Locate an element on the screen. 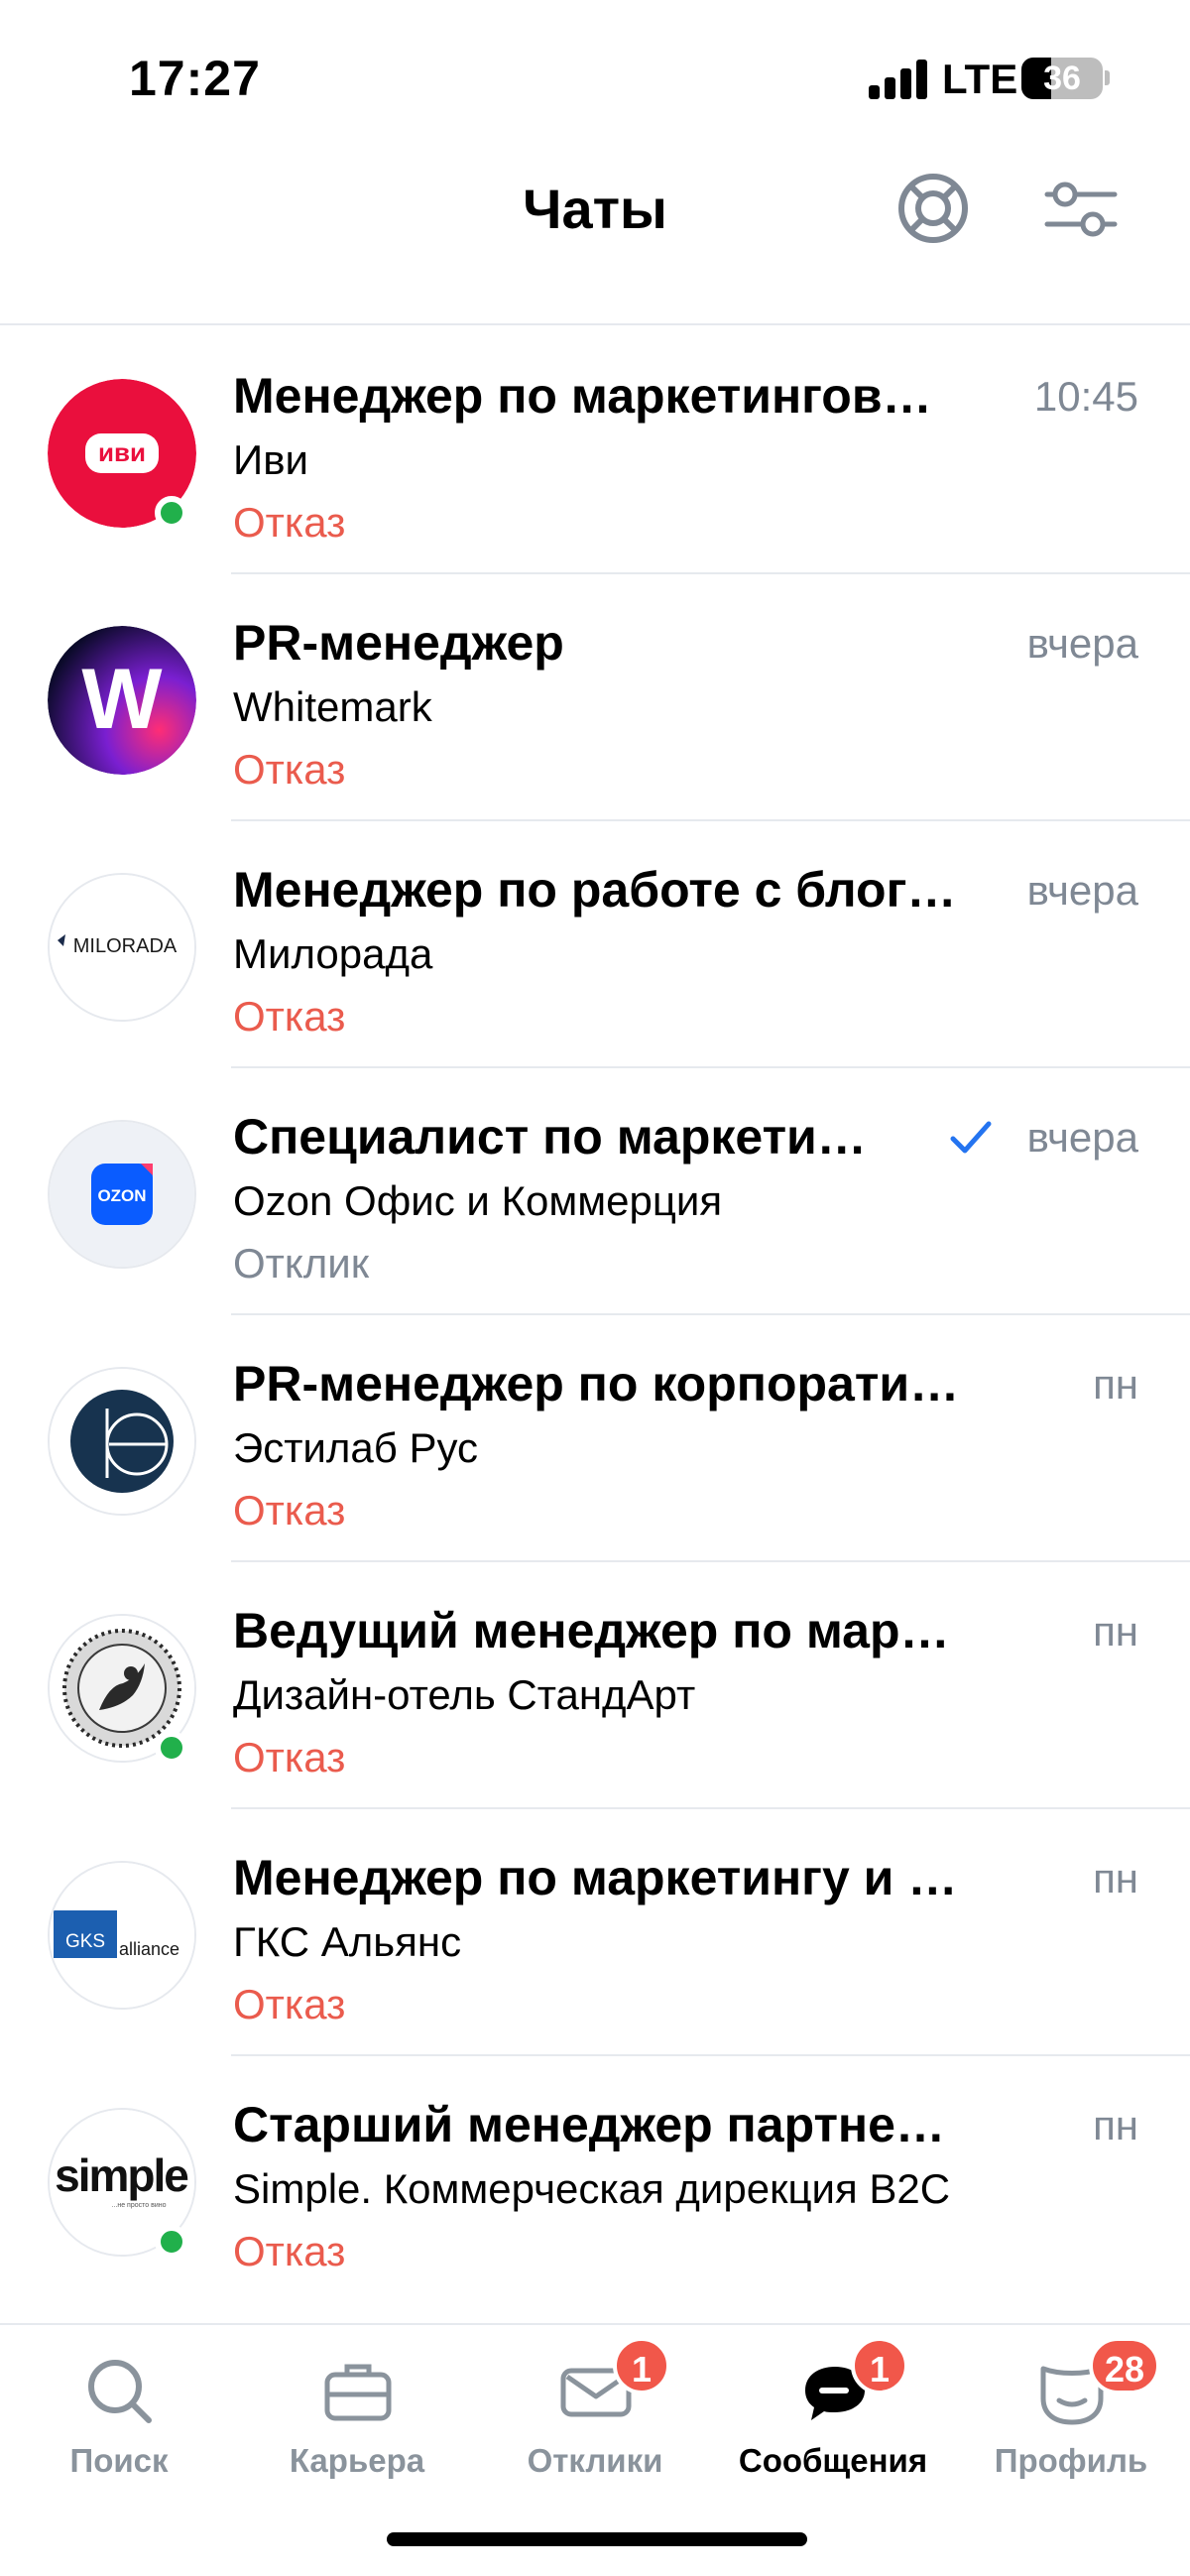 The width and height of the screenshot is (1190, 2576). logo-text: иви is located at coordinates (122, 452).